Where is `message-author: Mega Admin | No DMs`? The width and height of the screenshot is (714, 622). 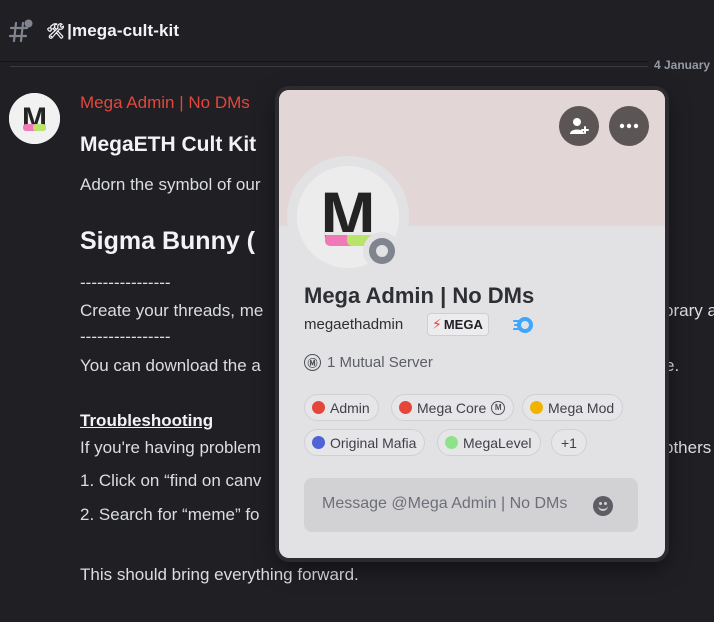
message-author: Mega Admin | No DMs is located at coordinates (165, 103).